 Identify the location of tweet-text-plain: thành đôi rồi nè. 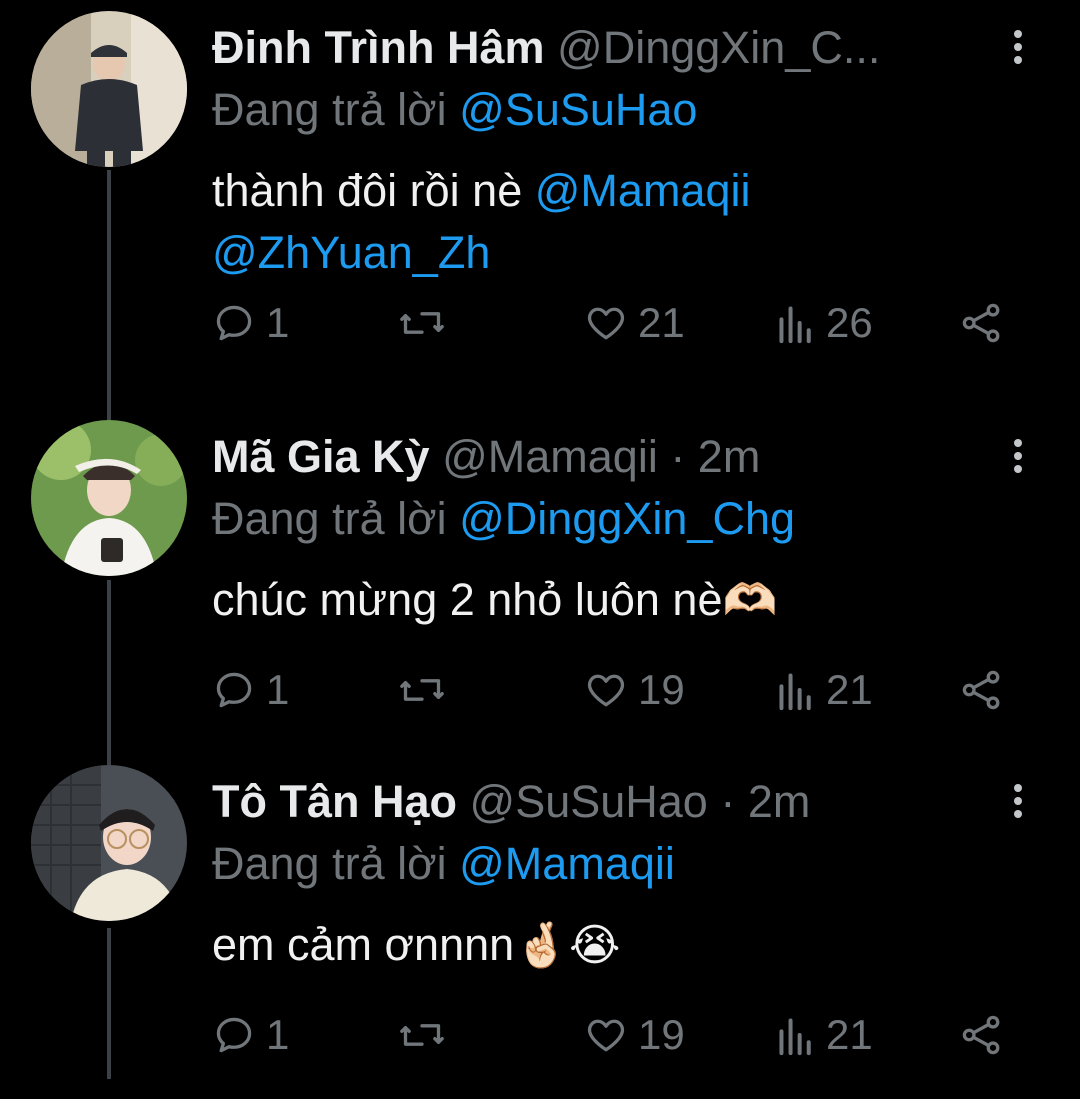
(367, 190).